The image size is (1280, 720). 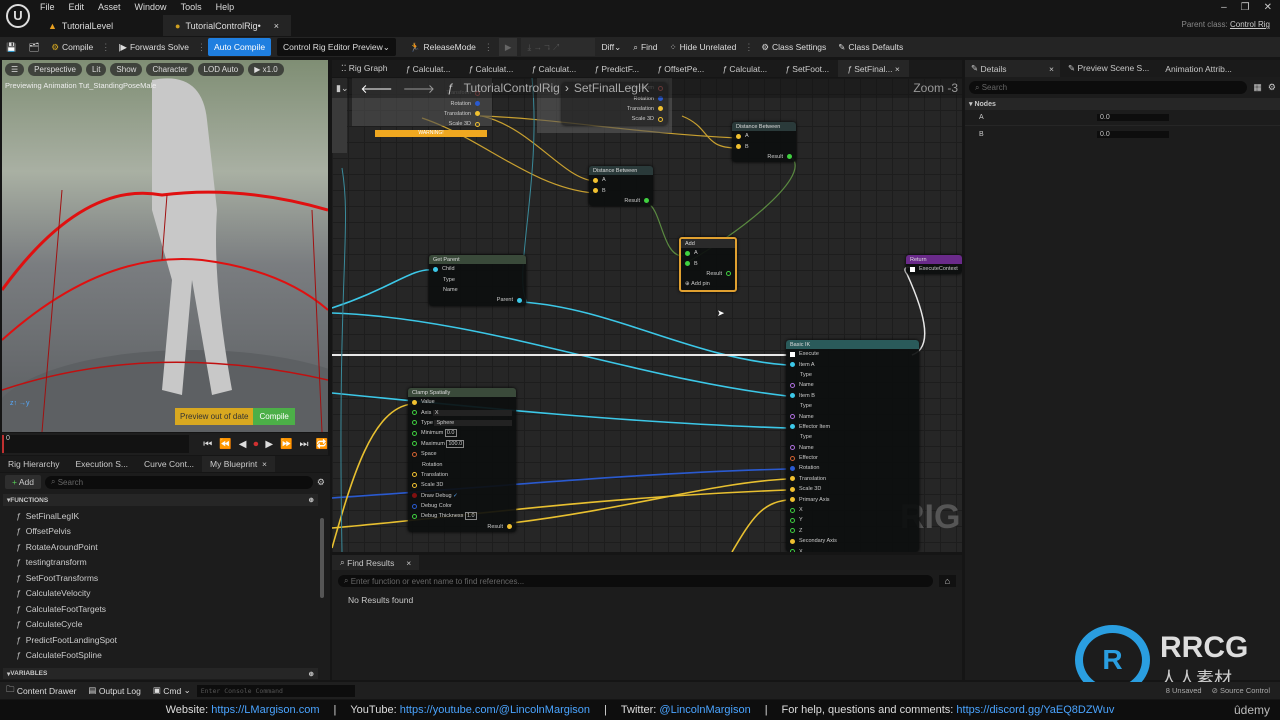 I want to click on functions-header: ▾ FUNCTIONS ⊕, so click(x=160, y=500).